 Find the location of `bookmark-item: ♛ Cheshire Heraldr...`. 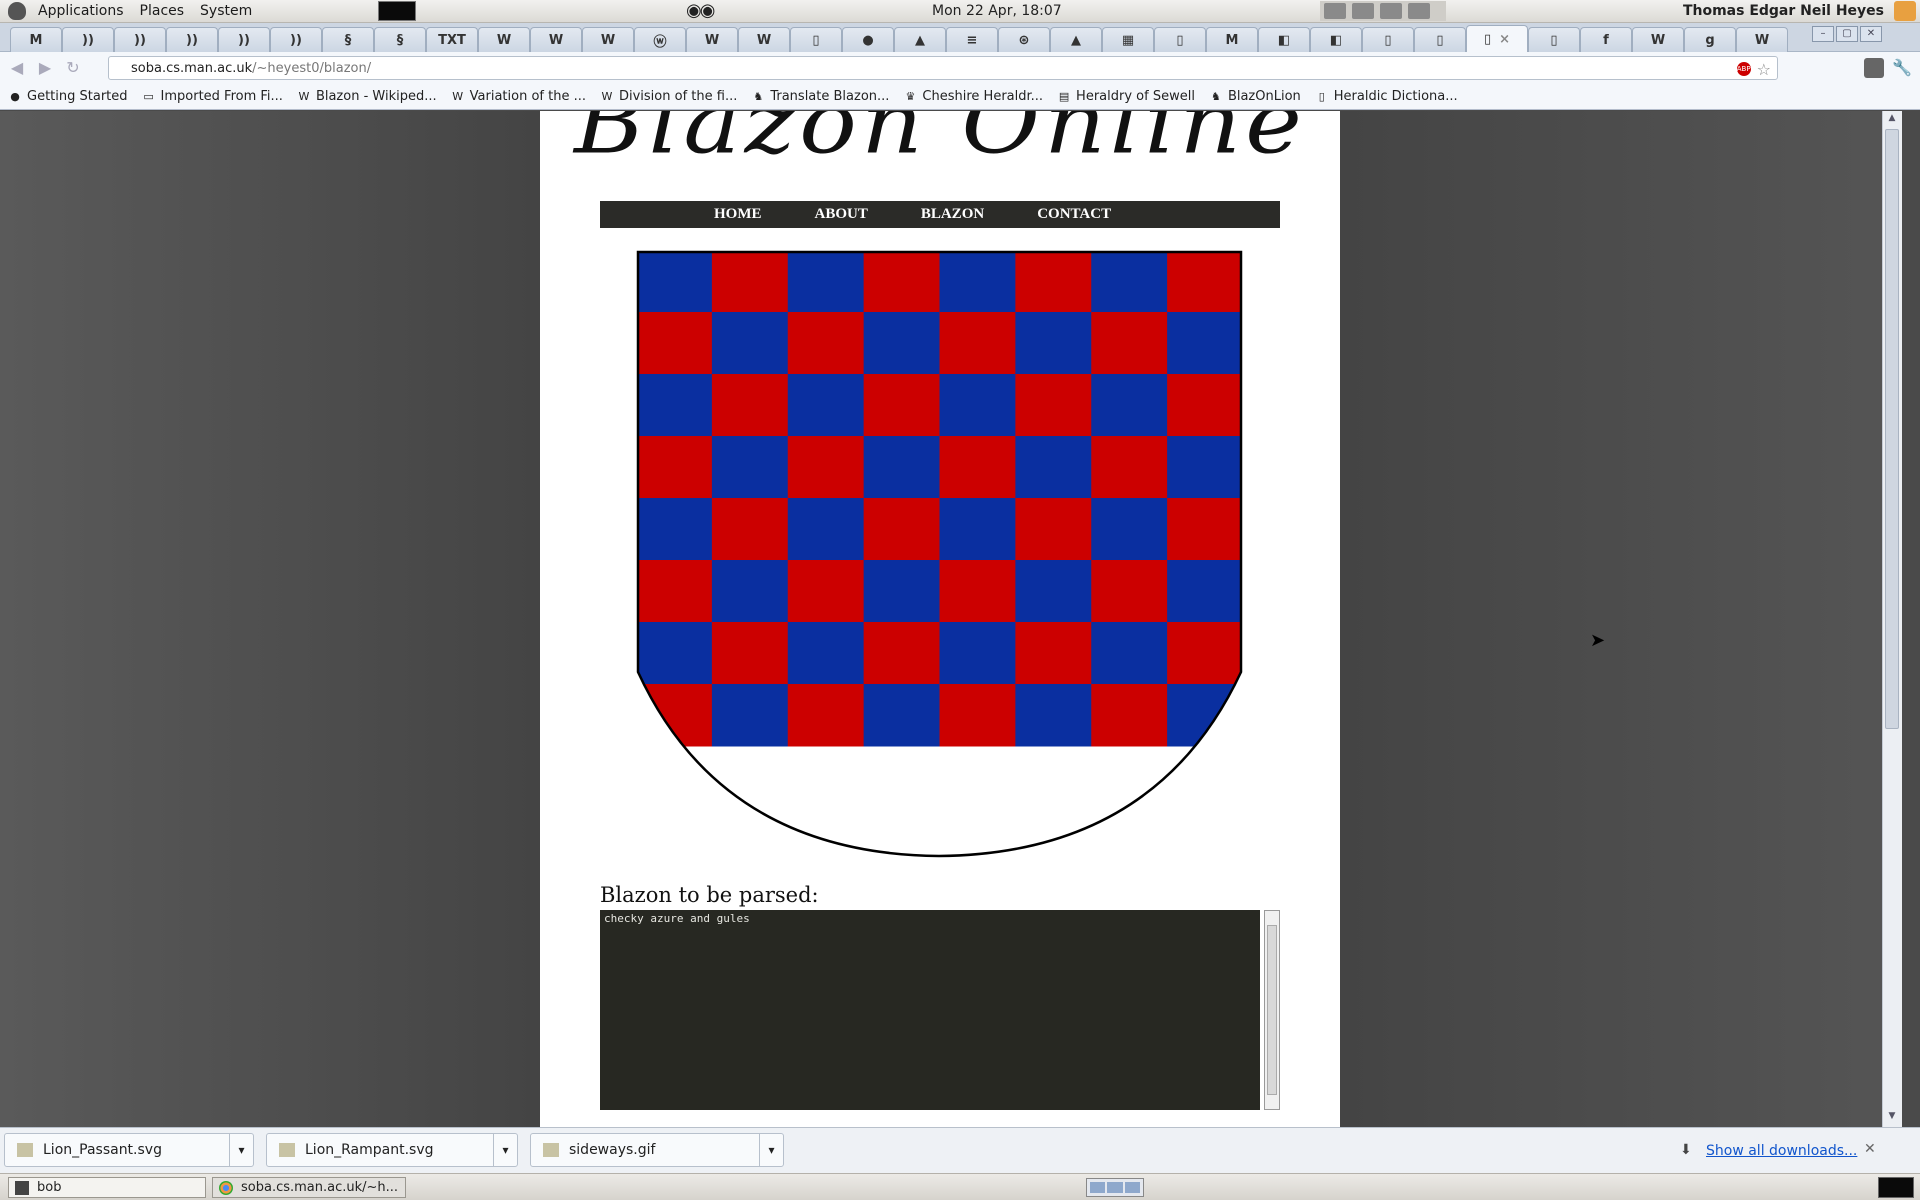

bookmark-item: ♛ Cheshire Heraldr... is located at coordinates (973, 96).